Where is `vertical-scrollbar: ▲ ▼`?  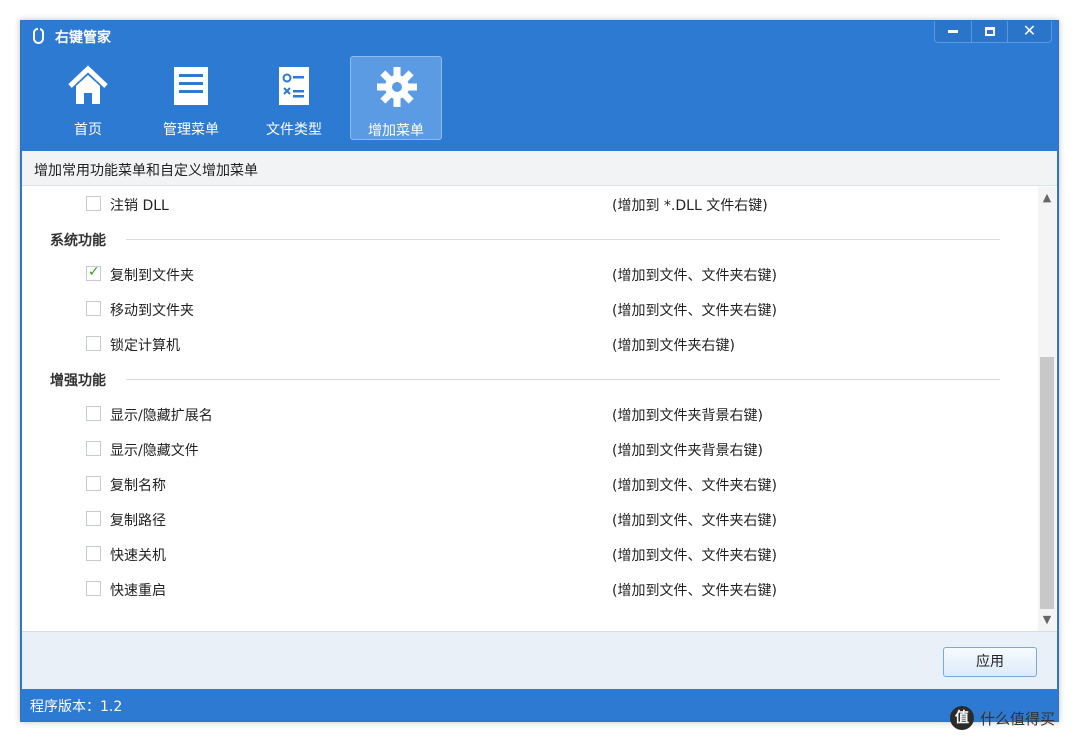
vertical-scrollbar: ▲ ▼ is located at coordinates (1047, 409).